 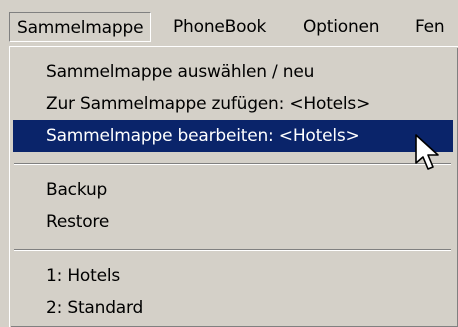 I want to click on menu-item-restore: Restore, so click(x=233, y=222).